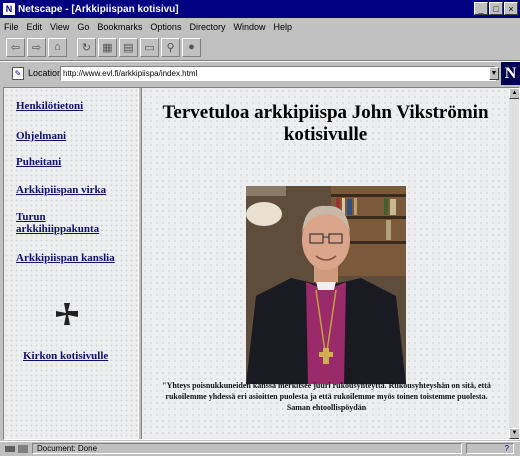 Image resolution: width=520 pixels, height=456 pixels. What do you see at coordinates (15, 47) in the screenshot?
I see `back-icon: ⇦` at bounding box center [15, 47].